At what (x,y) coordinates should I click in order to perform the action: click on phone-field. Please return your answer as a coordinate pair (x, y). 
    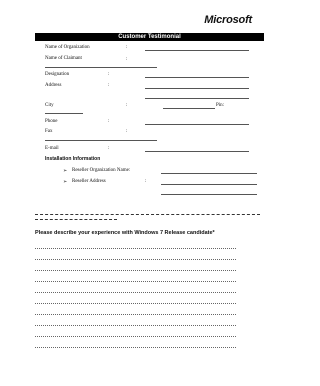
    Looking at the image, I should click on (197, 124).